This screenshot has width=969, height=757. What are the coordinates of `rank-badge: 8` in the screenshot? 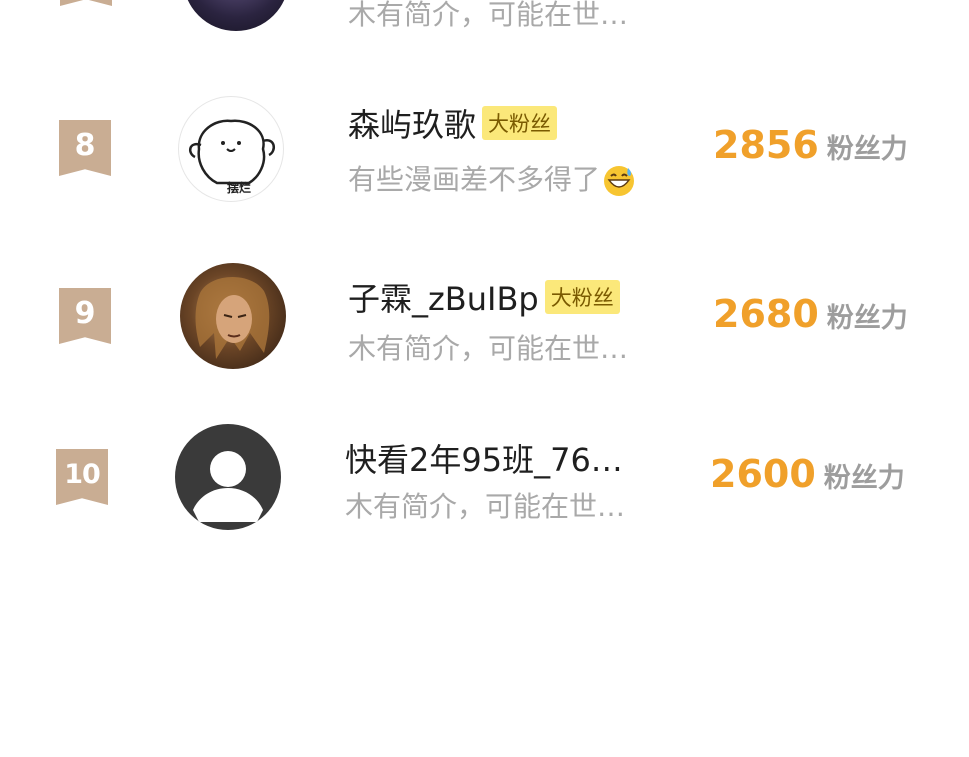 It's located at (85, 148).